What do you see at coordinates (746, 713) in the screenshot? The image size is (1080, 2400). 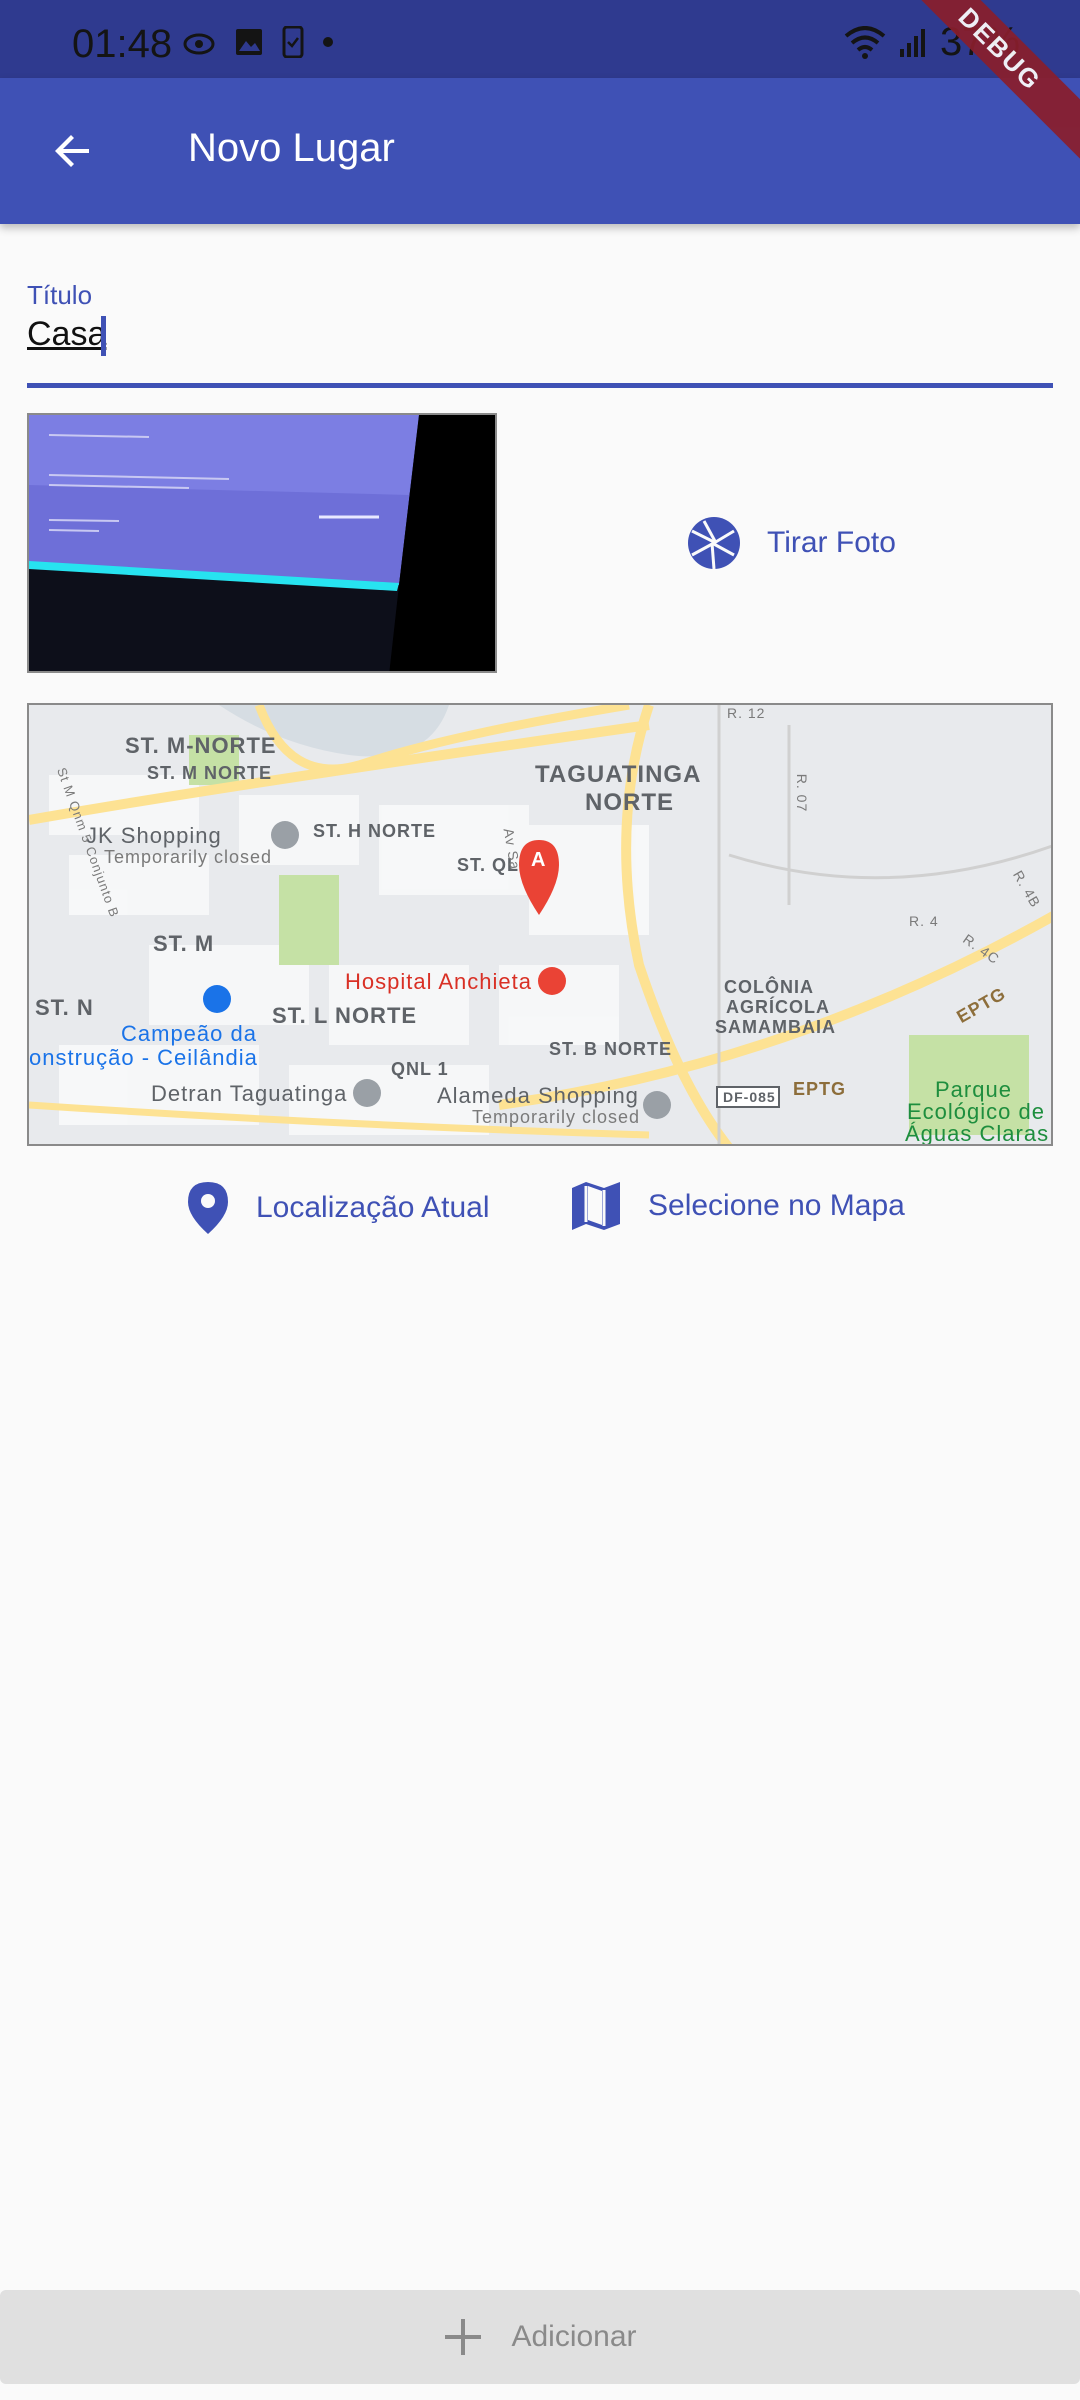 I see `map-label: R. 12` at bounding box center [746, 713].